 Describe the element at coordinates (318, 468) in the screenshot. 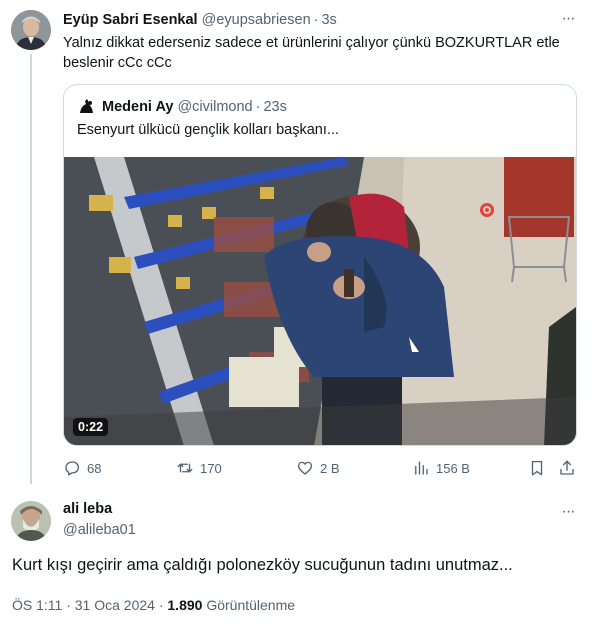

I see `like-button: 2 B` at that location.